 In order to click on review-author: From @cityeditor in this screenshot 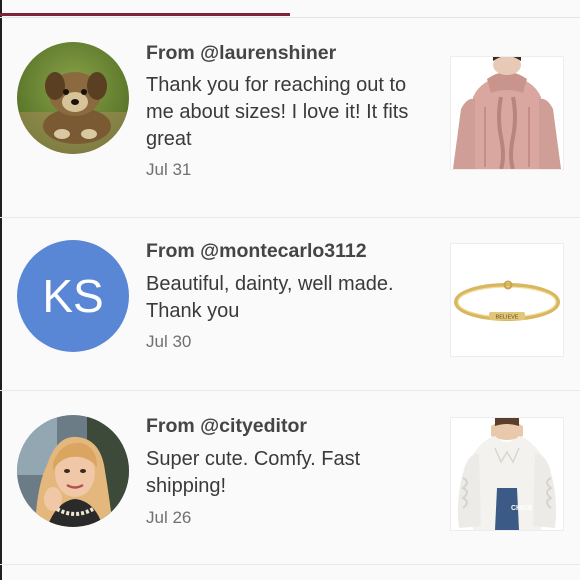, I will do `click(226, 426)`.